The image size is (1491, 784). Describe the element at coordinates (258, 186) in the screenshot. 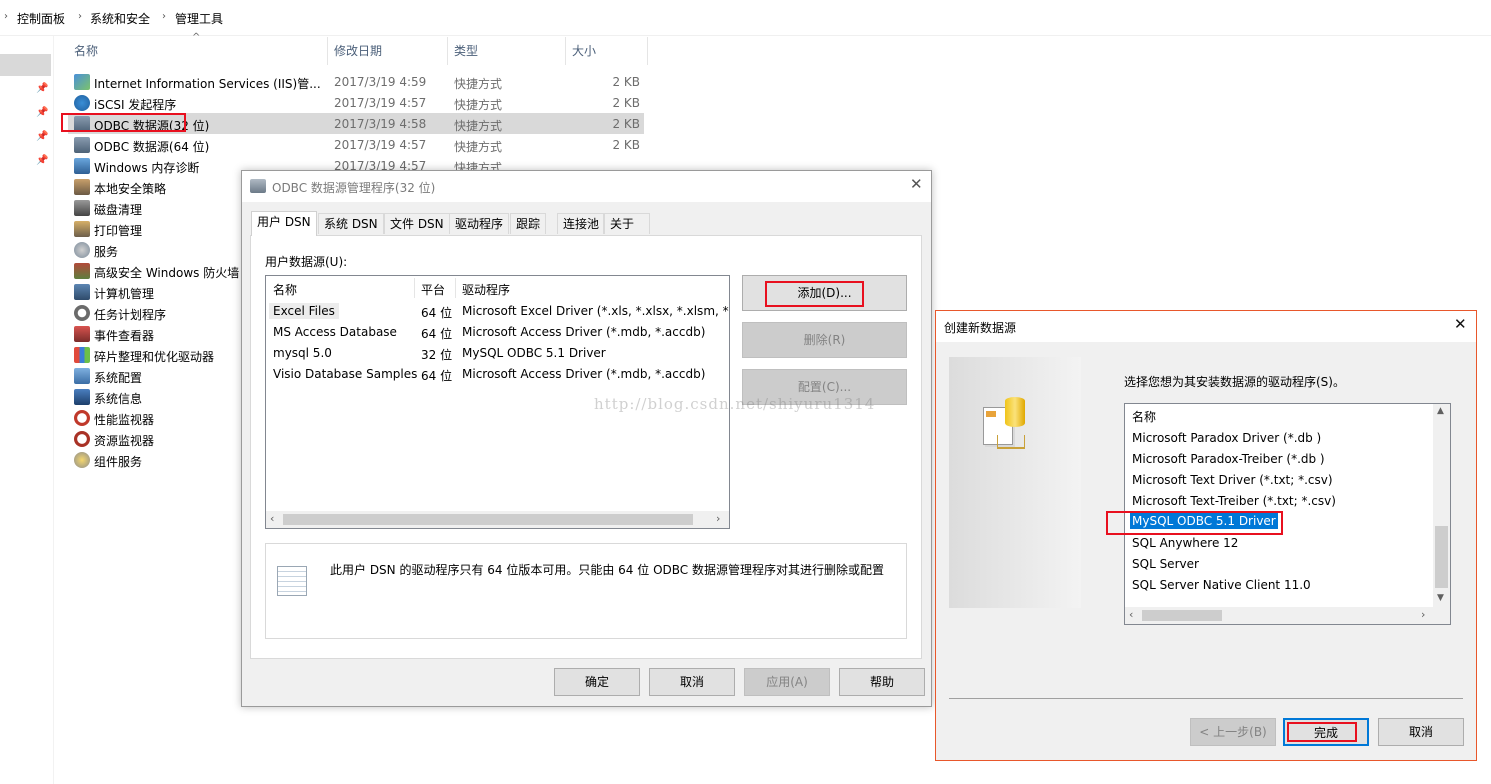

I see `odbc-icon` at that location.